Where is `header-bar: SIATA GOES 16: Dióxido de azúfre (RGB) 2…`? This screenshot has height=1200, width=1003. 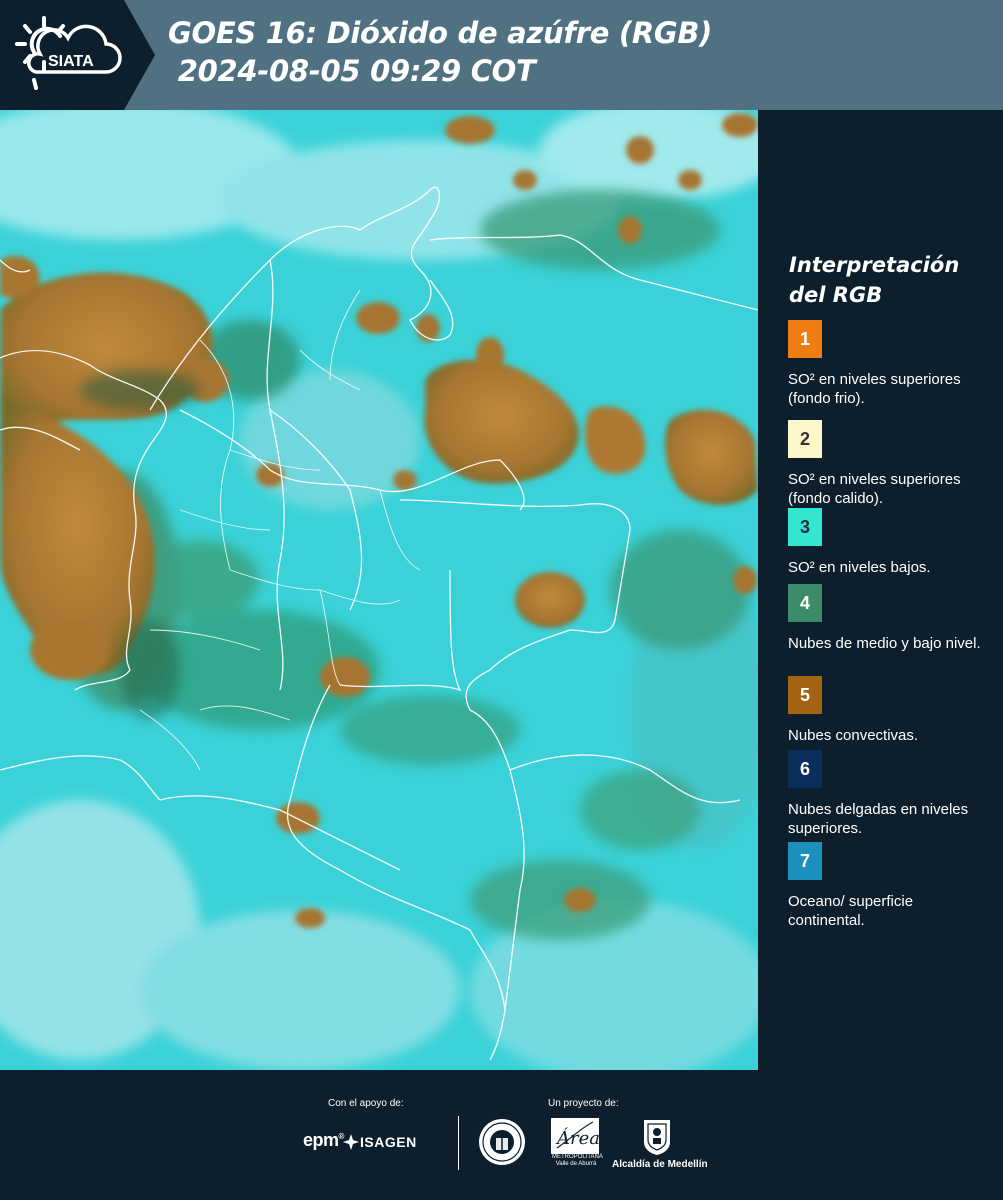 header-bar: SIATA GOES 16: Dióxido de azúfre (RGB) 2… is located at coordinates (501, 55).